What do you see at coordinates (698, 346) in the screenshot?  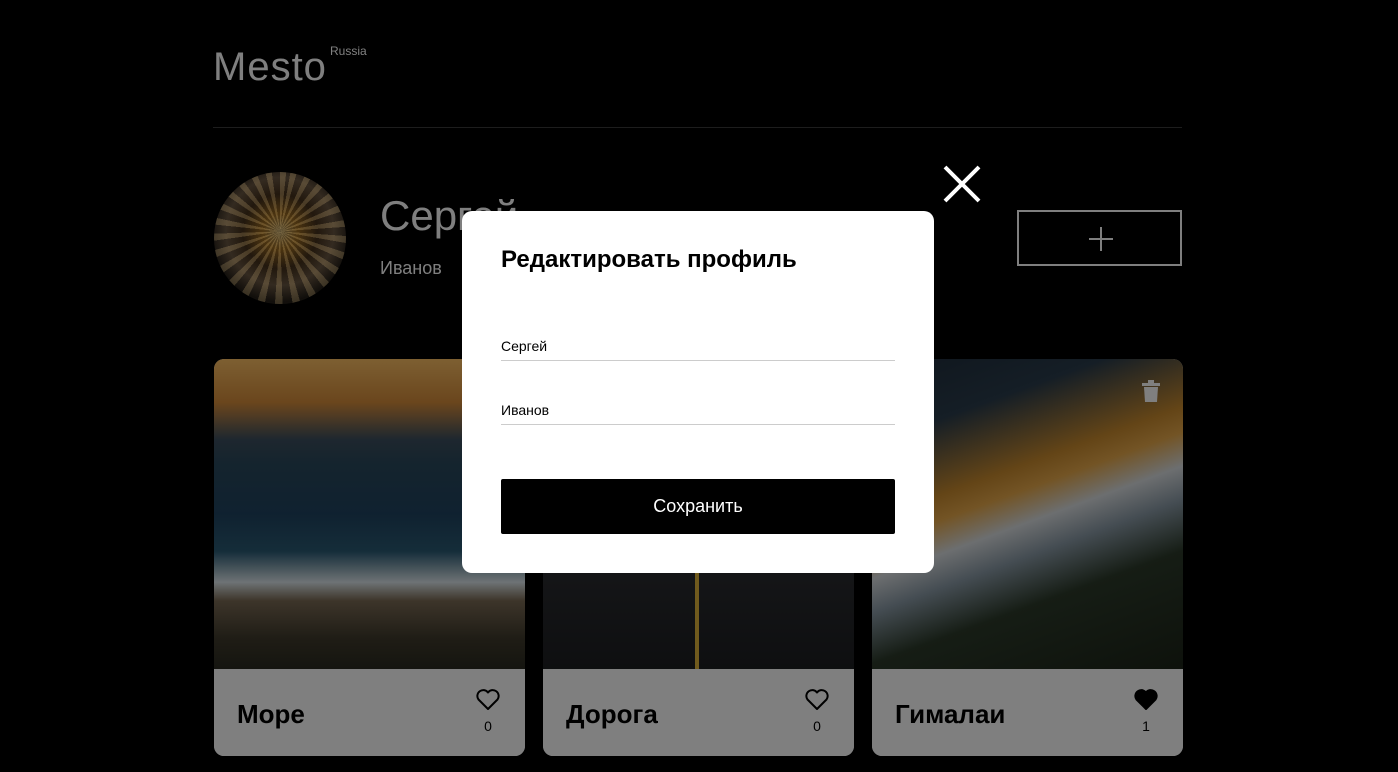 I see `name-input` at bounding box center [698, 346].